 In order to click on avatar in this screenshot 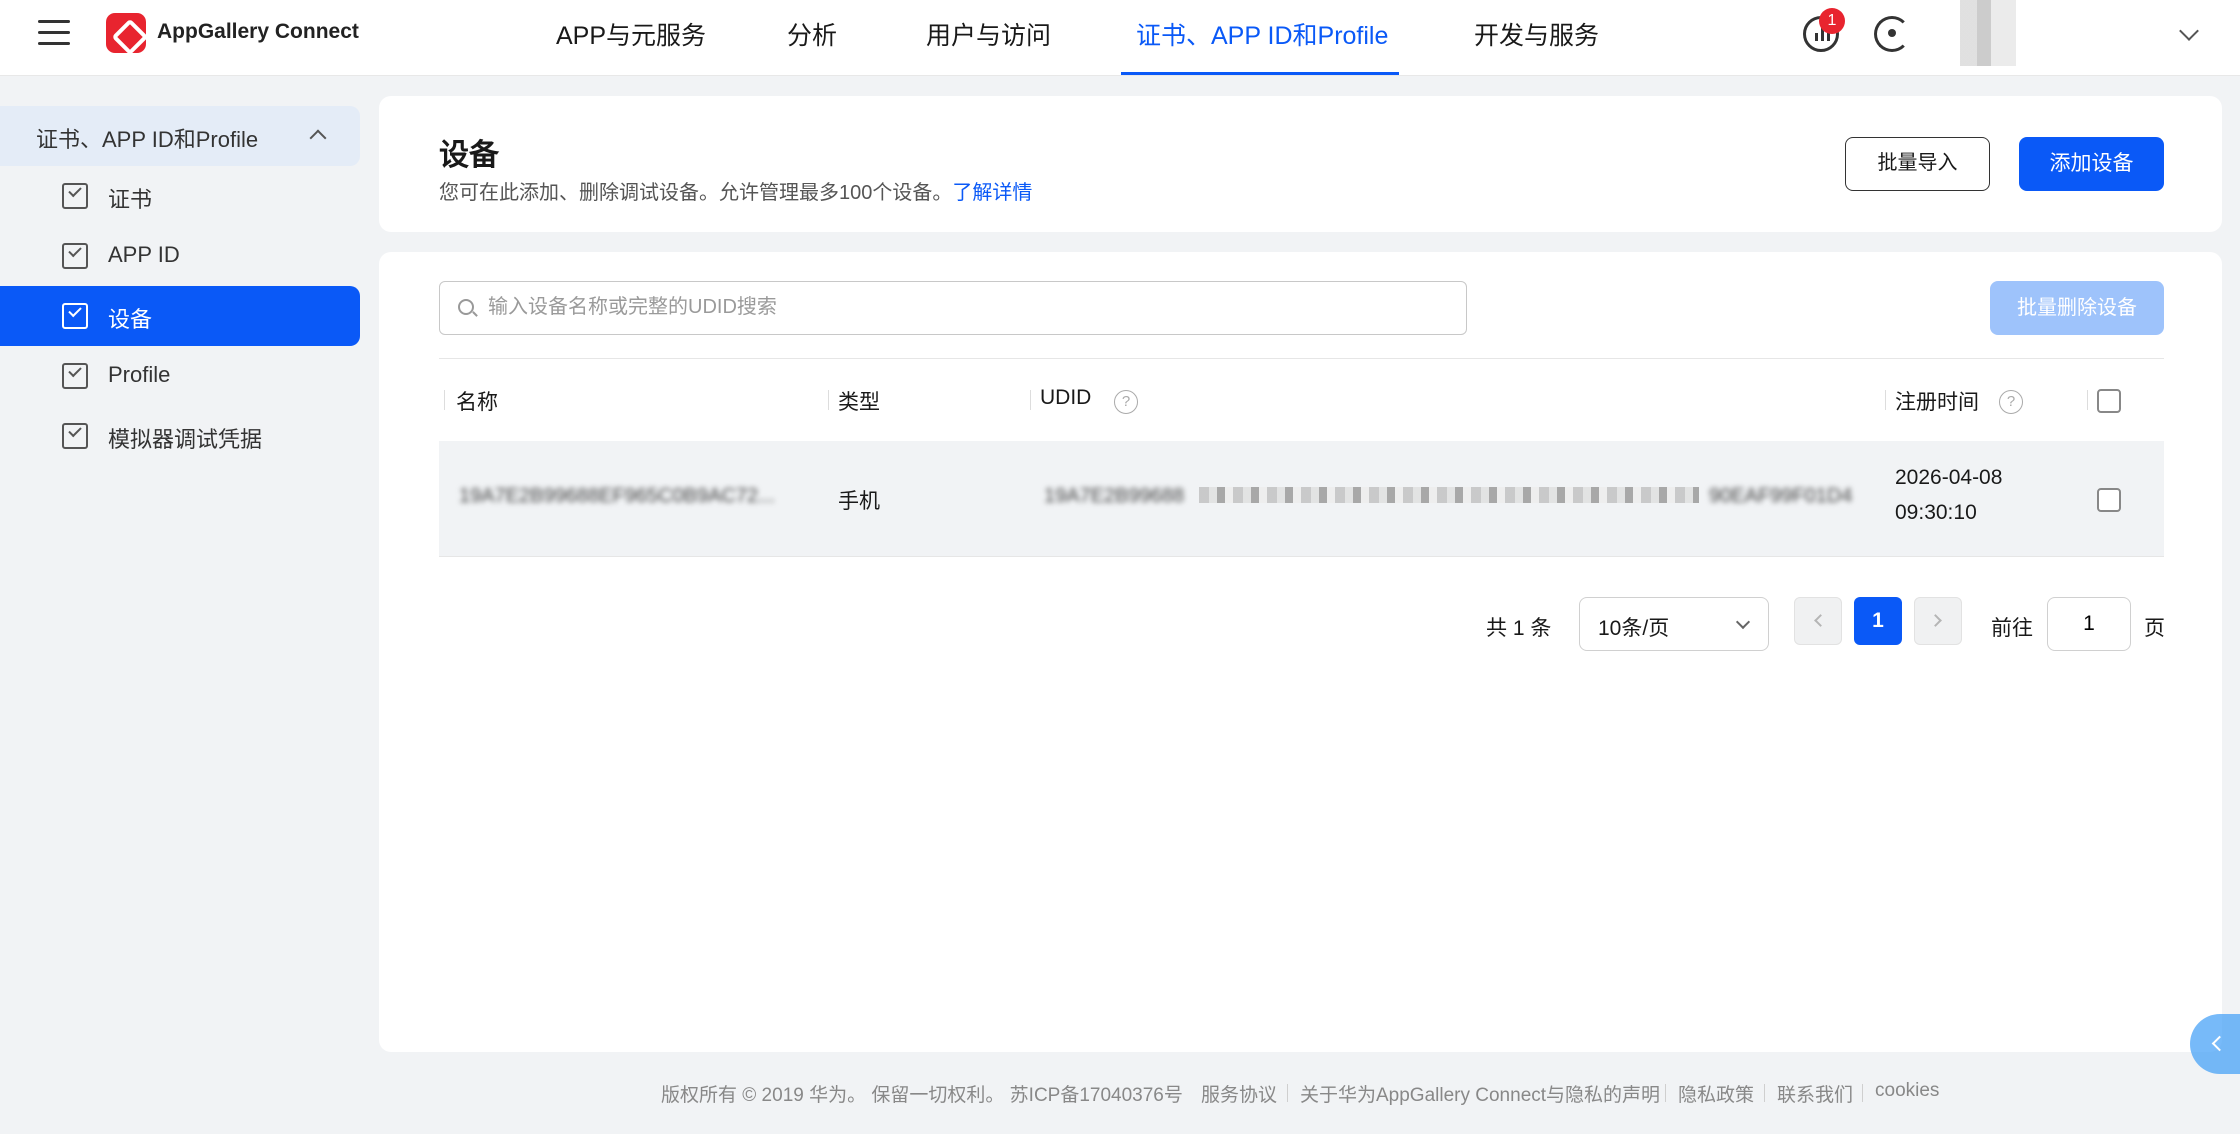, I will do `click(1988, 33)`.